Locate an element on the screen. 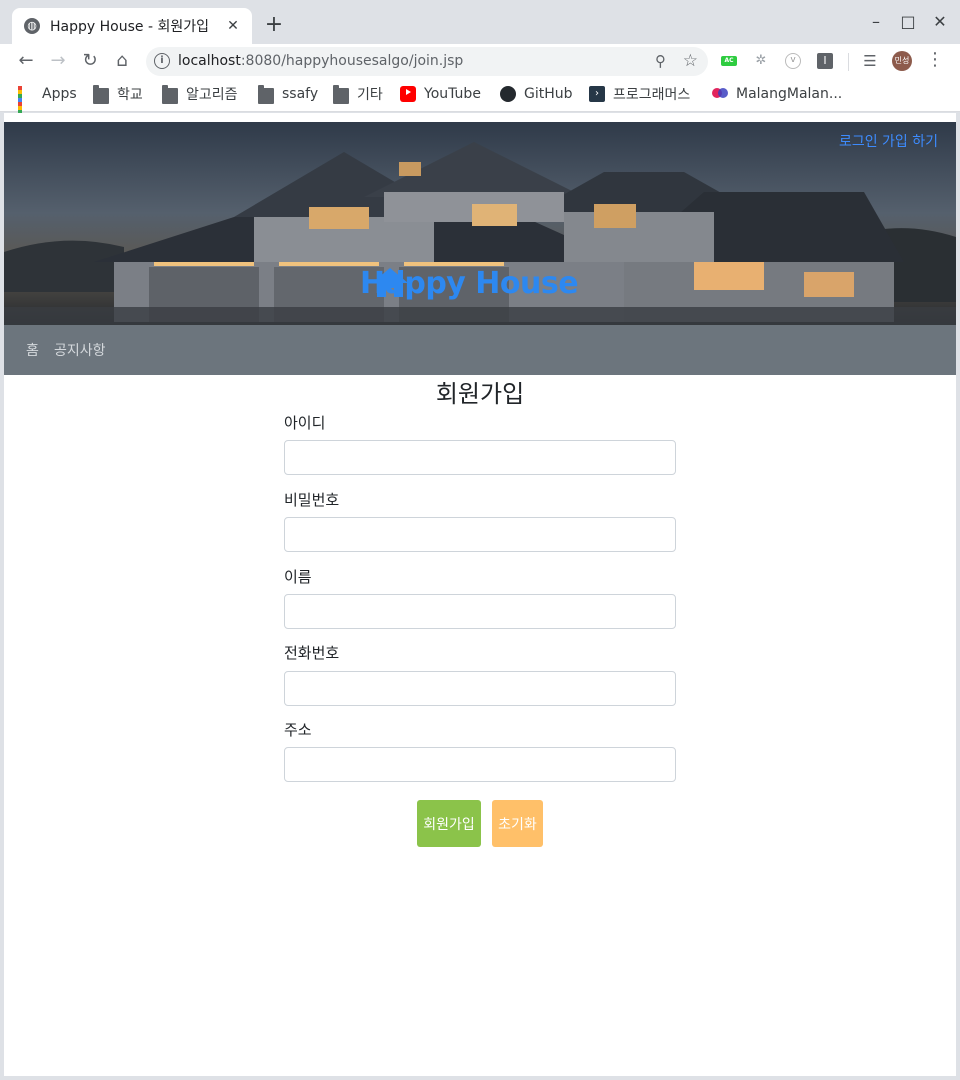  minimize-icon: – is located at coordinates (876, 21).